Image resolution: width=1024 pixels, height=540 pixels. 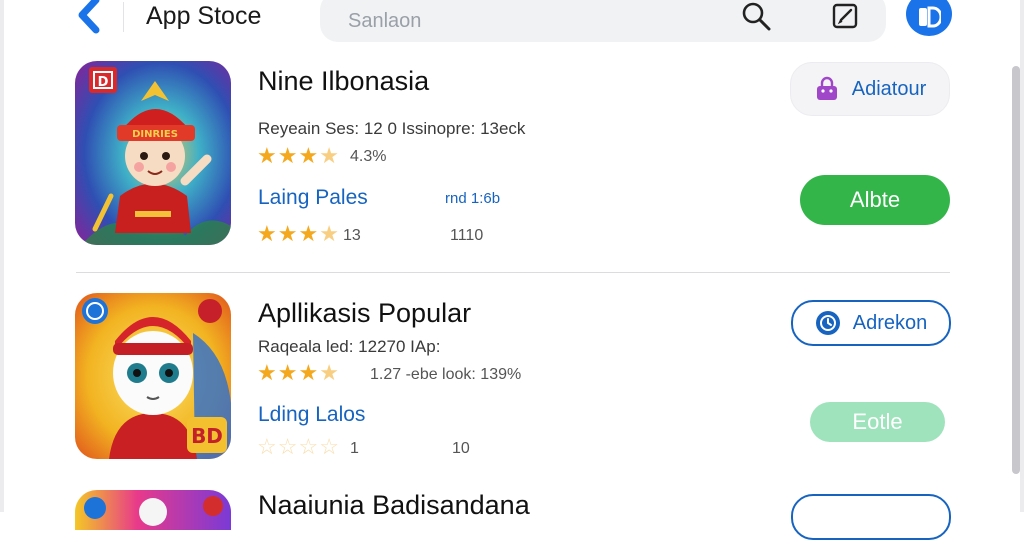 I want to click on secondary-rating-stars: ★ ★ ★ ★, so click(x=298, y=234).